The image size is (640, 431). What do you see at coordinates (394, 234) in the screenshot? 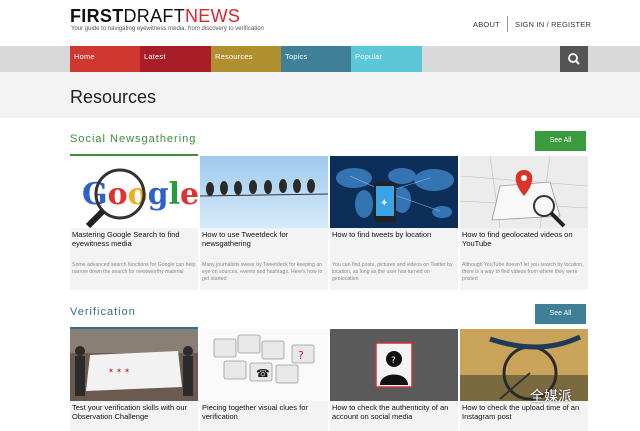
I see `card-title: How to find tweets by location` at bounding box center [394, 234].